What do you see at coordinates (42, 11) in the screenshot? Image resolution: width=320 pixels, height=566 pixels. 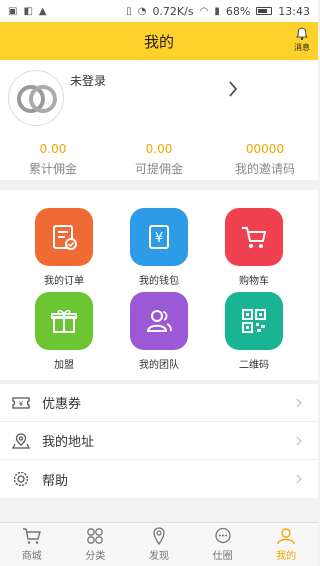 I see `signal-icon: ▲` at bounding box center [42, 11].